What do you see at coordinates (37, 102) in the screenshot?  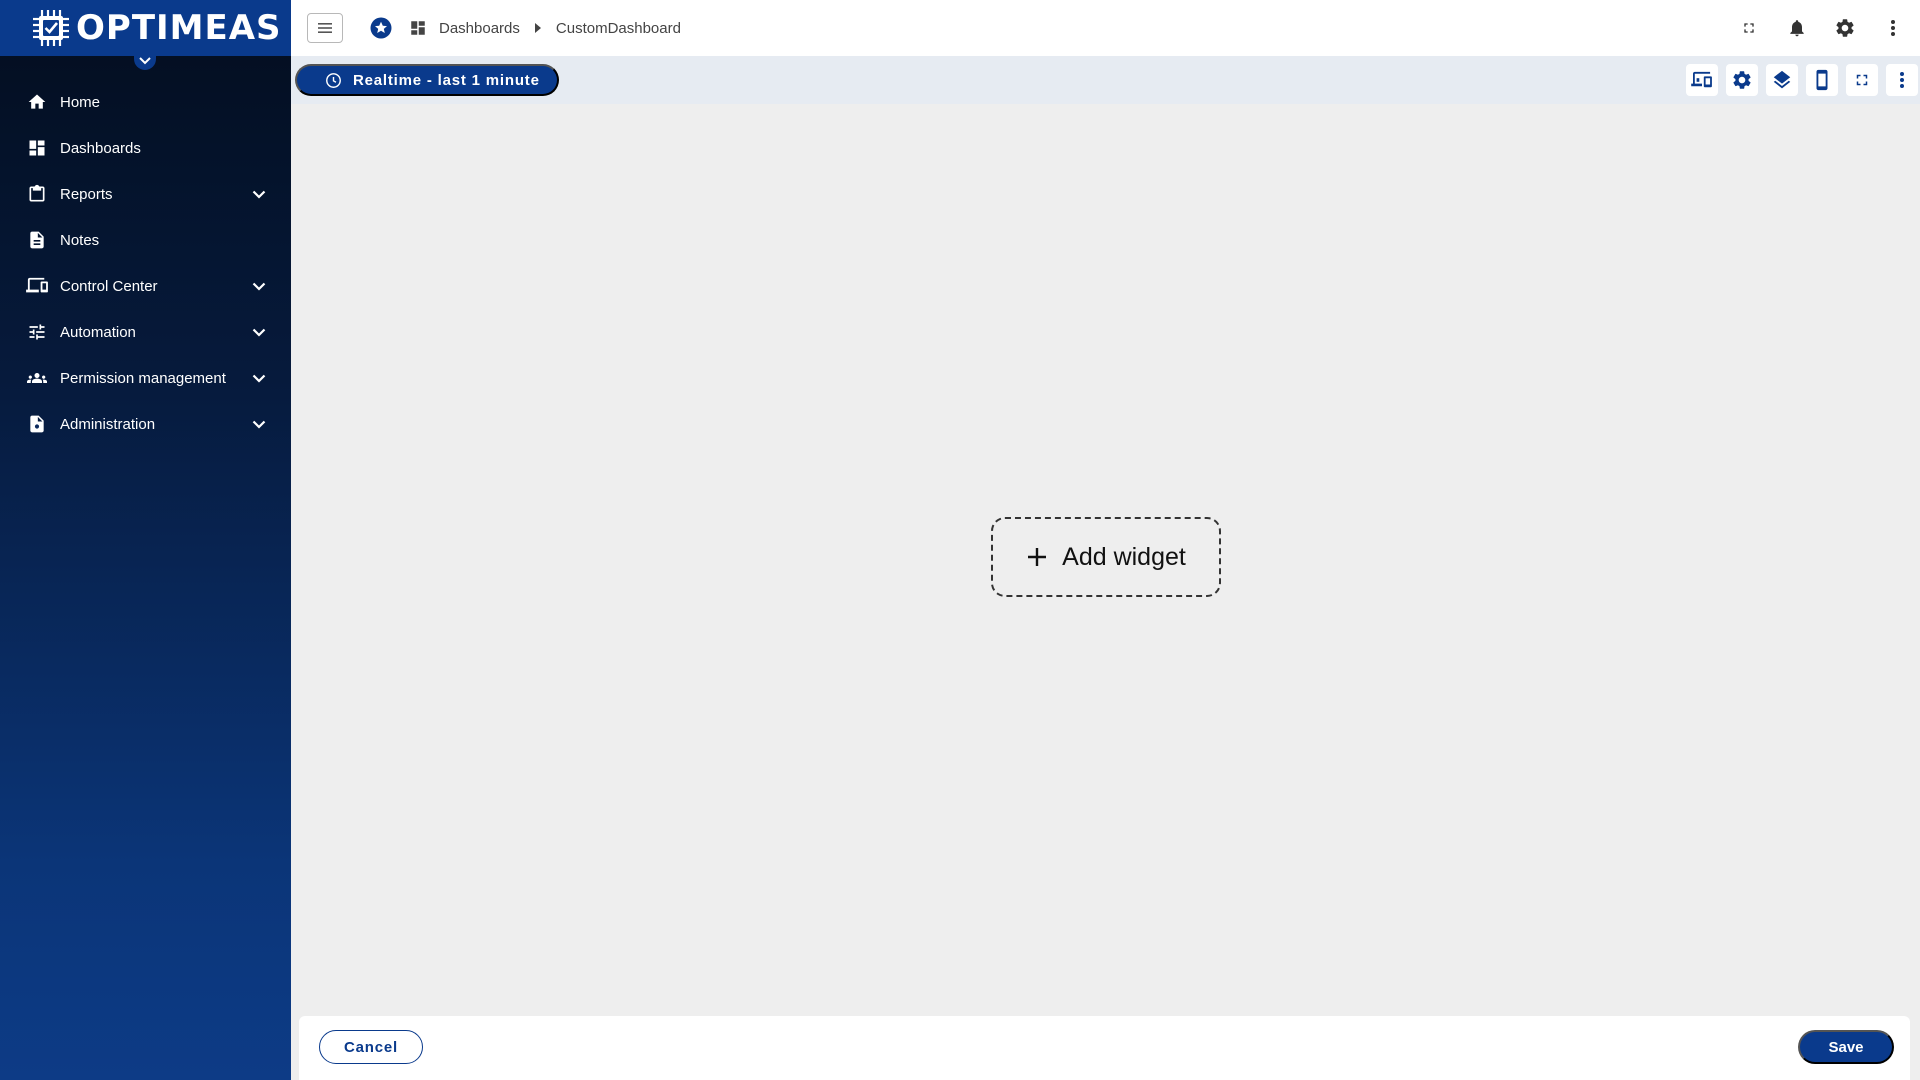 I see `home-icon` at bounding box center [37, 102].